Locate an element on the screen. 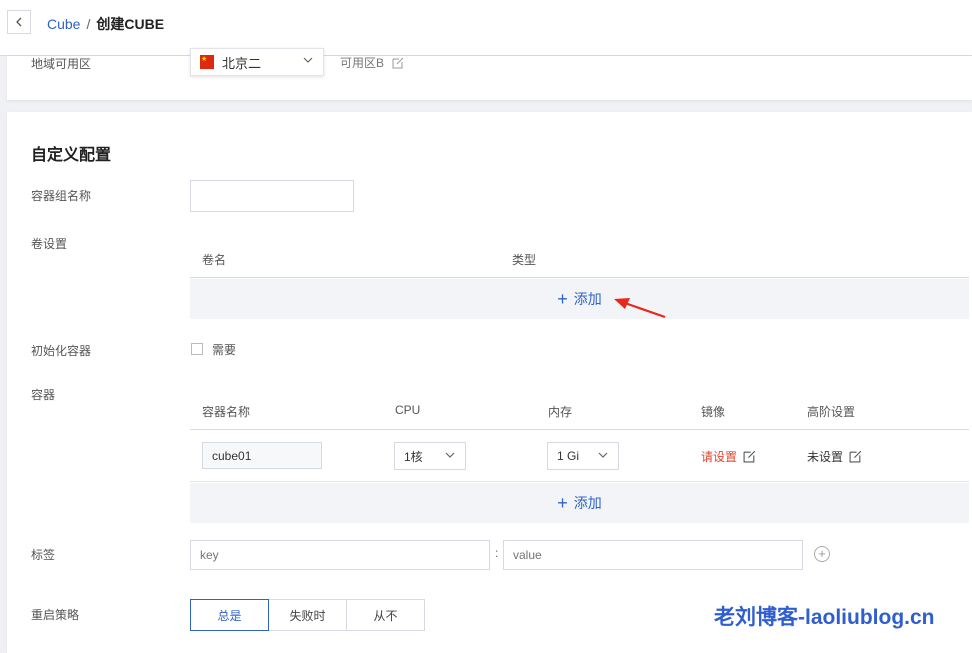  column-image: 镜像 is located at coordinates (713, 412).